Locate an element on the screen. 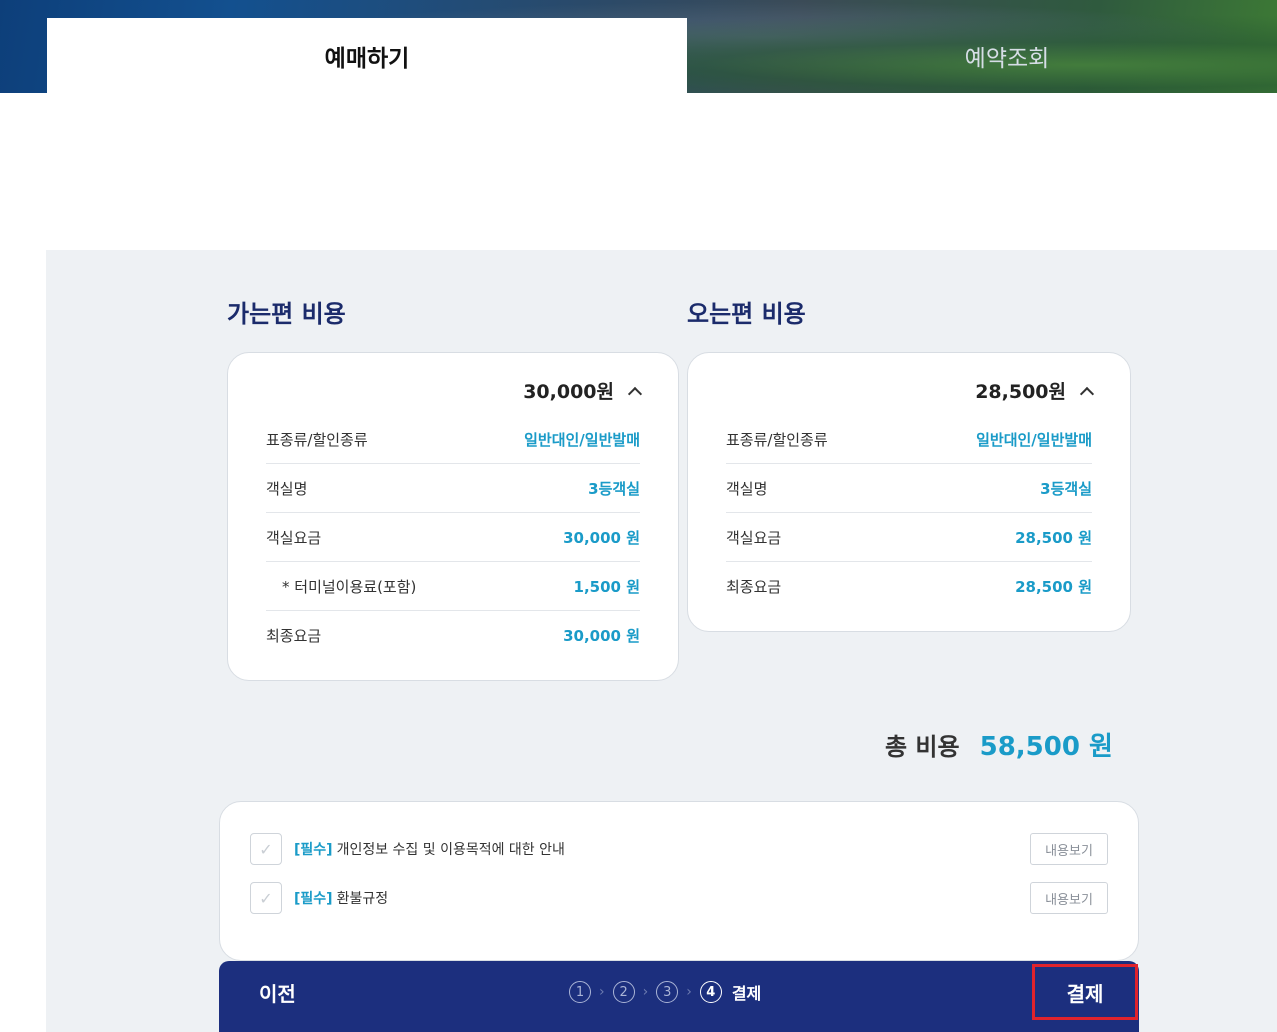  bottom-nav-bar: 이전 1 › 2 › 3 › 4 결제 결제 is located at coordinates (679, 996).